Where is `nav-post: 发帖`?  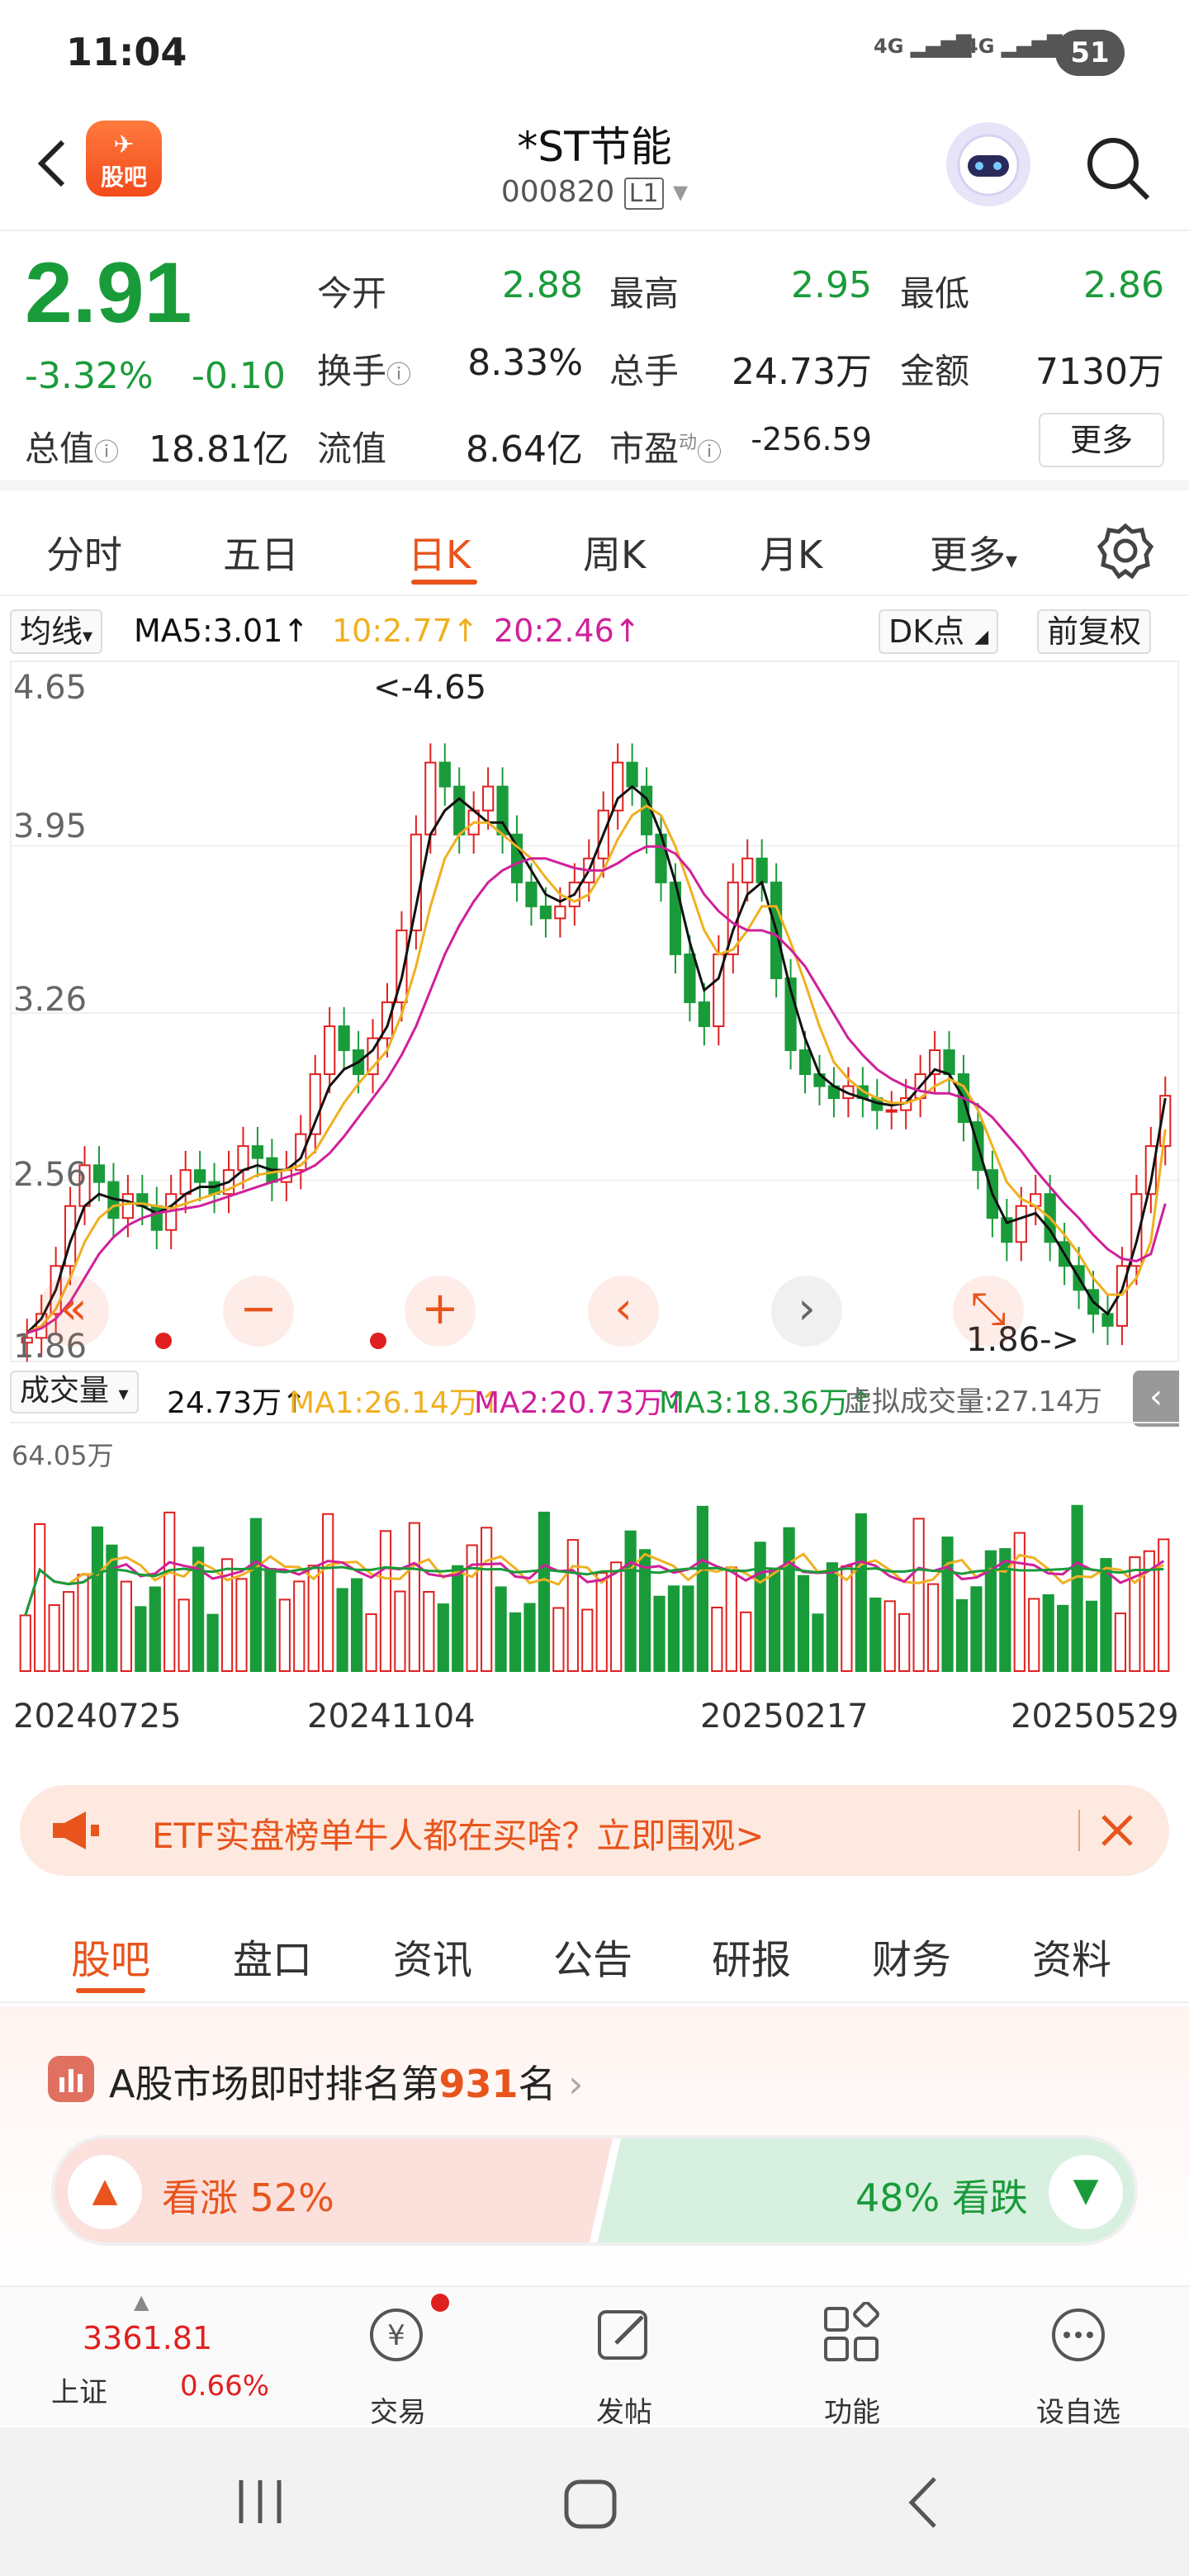 nav-post: 发帖 is located at coordinates (624, 2409).